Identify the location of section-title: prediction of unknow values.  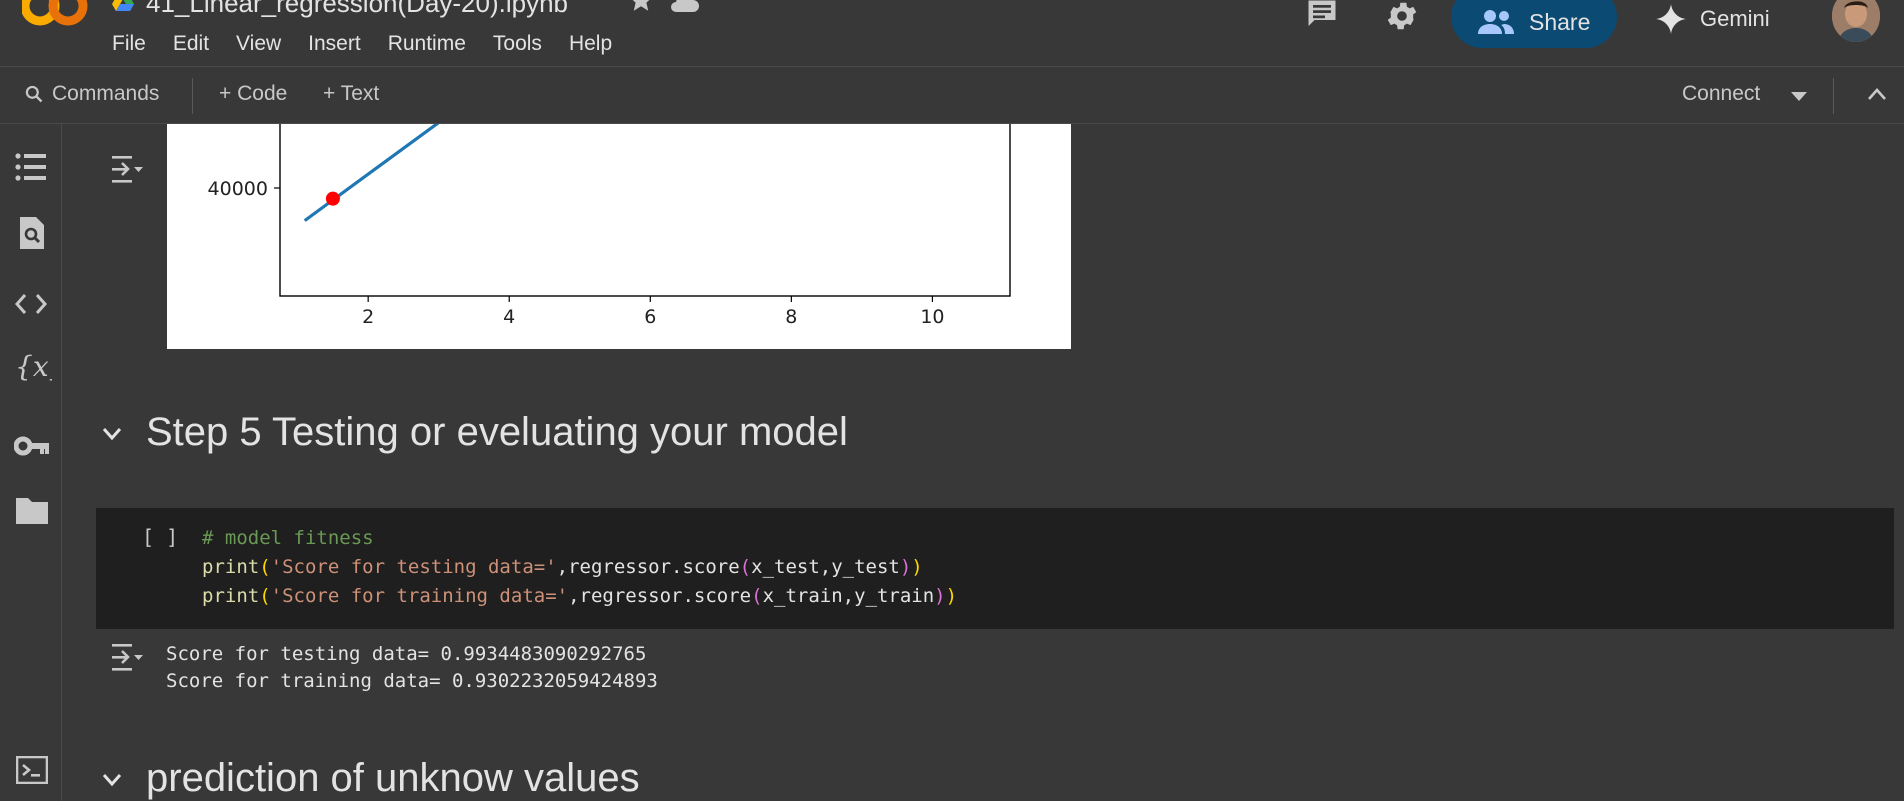
(393, 778).